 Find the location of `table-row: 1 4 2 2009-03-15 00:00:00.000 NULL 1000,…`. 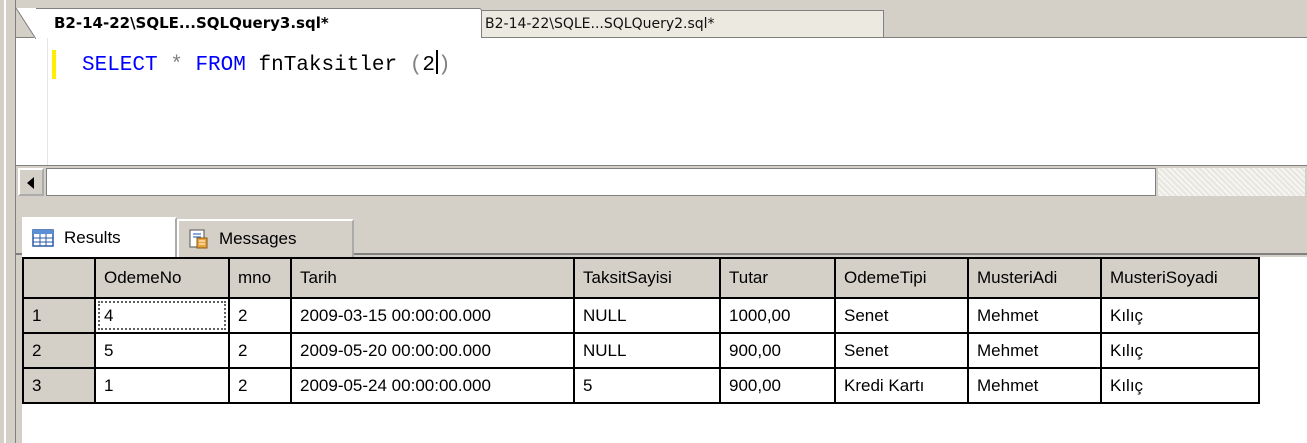

table-row: 1 4 2 2009-03-15 00:00:00.000 NULL 1000,… is located at coordinates (641, 315).